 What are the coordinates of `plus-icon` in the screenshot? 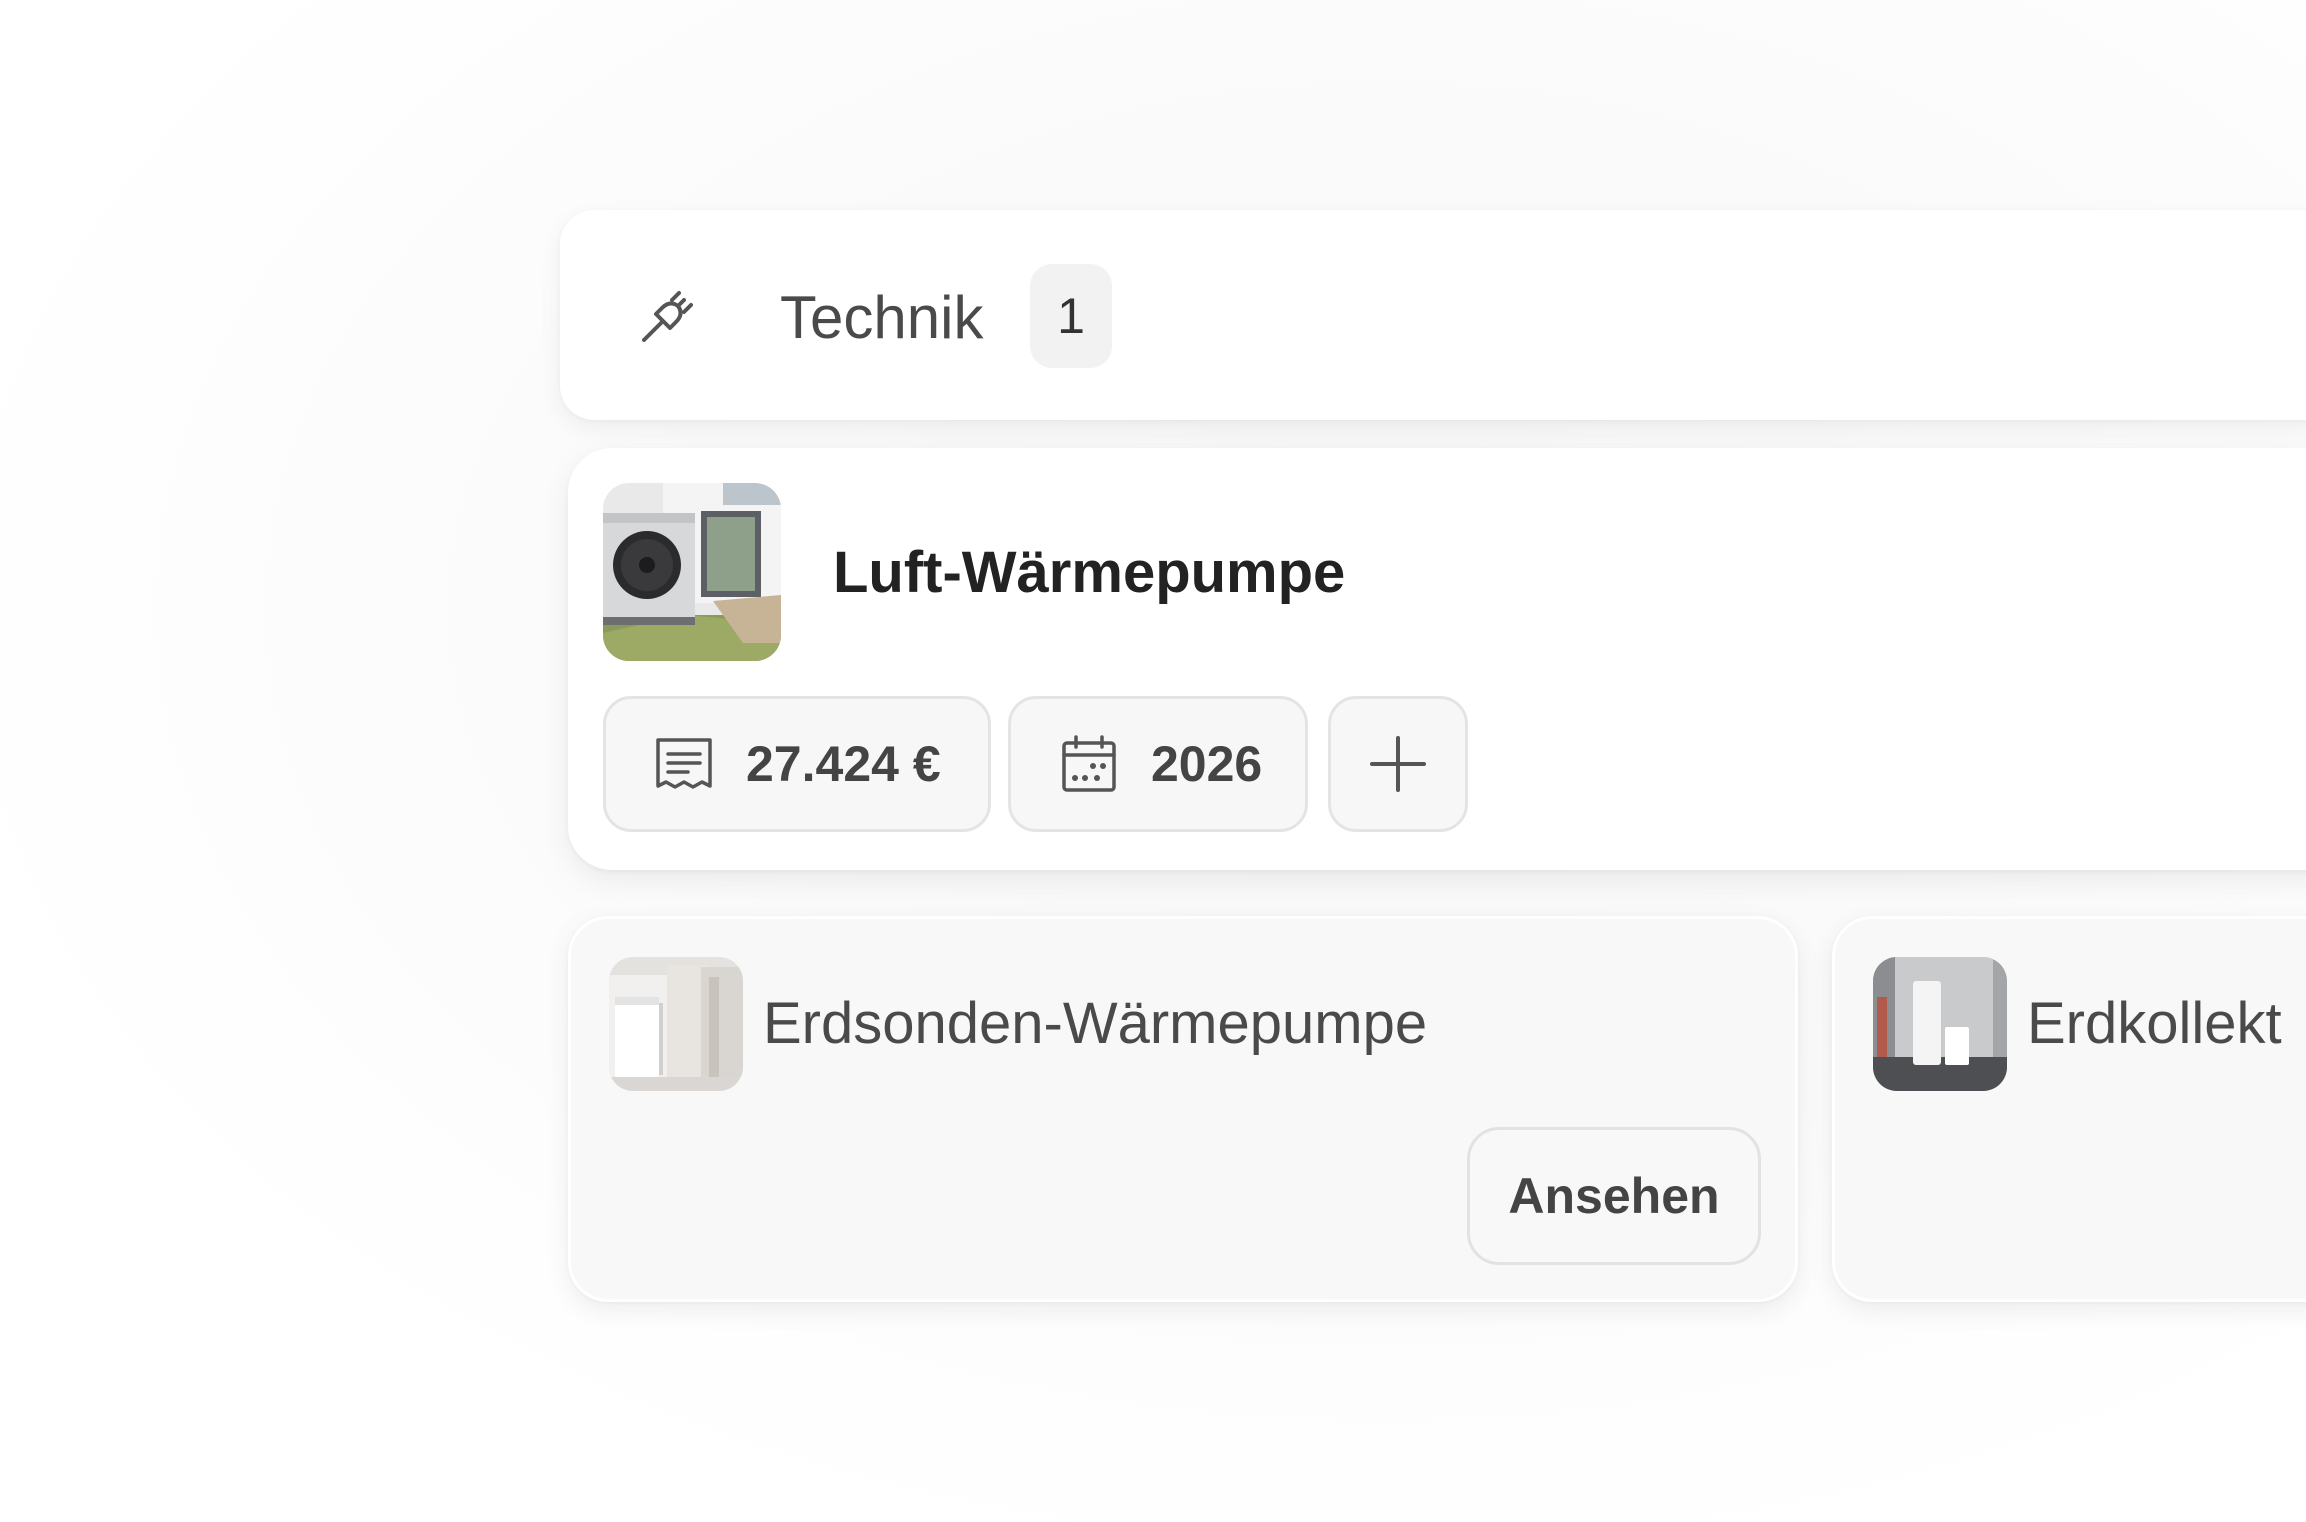 It's located at (1398, 764).